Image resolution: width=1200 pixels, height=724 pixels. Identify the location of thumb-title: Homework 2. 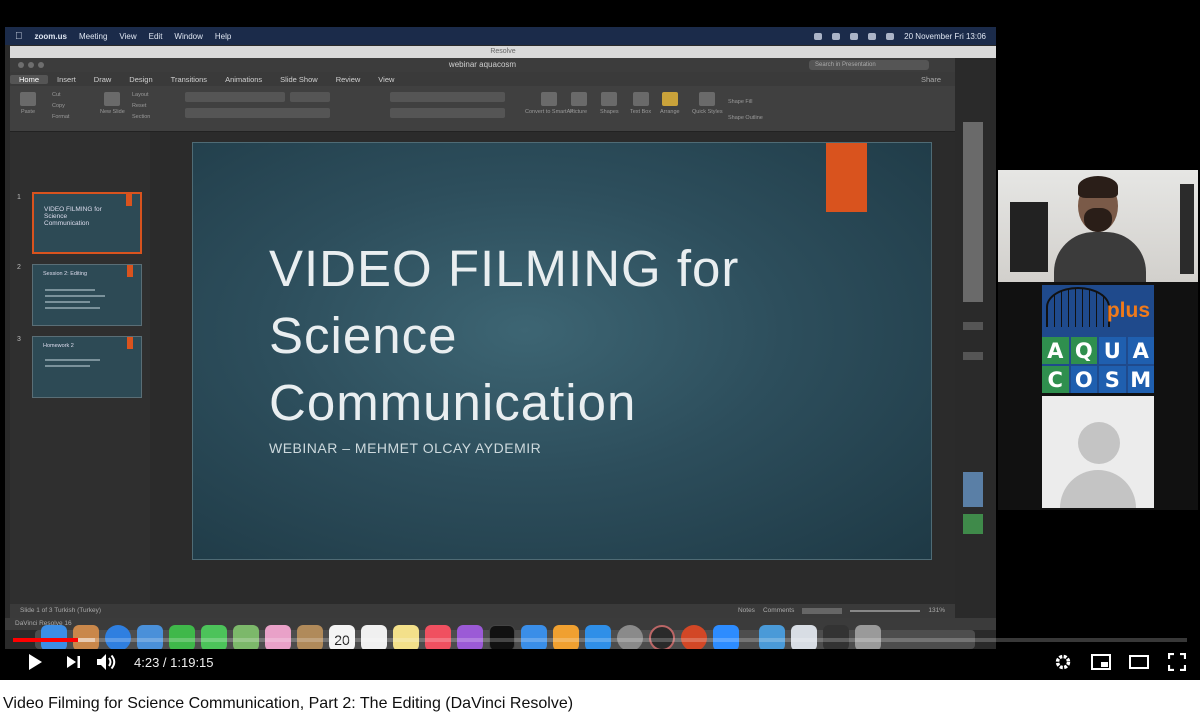
(58, 346).